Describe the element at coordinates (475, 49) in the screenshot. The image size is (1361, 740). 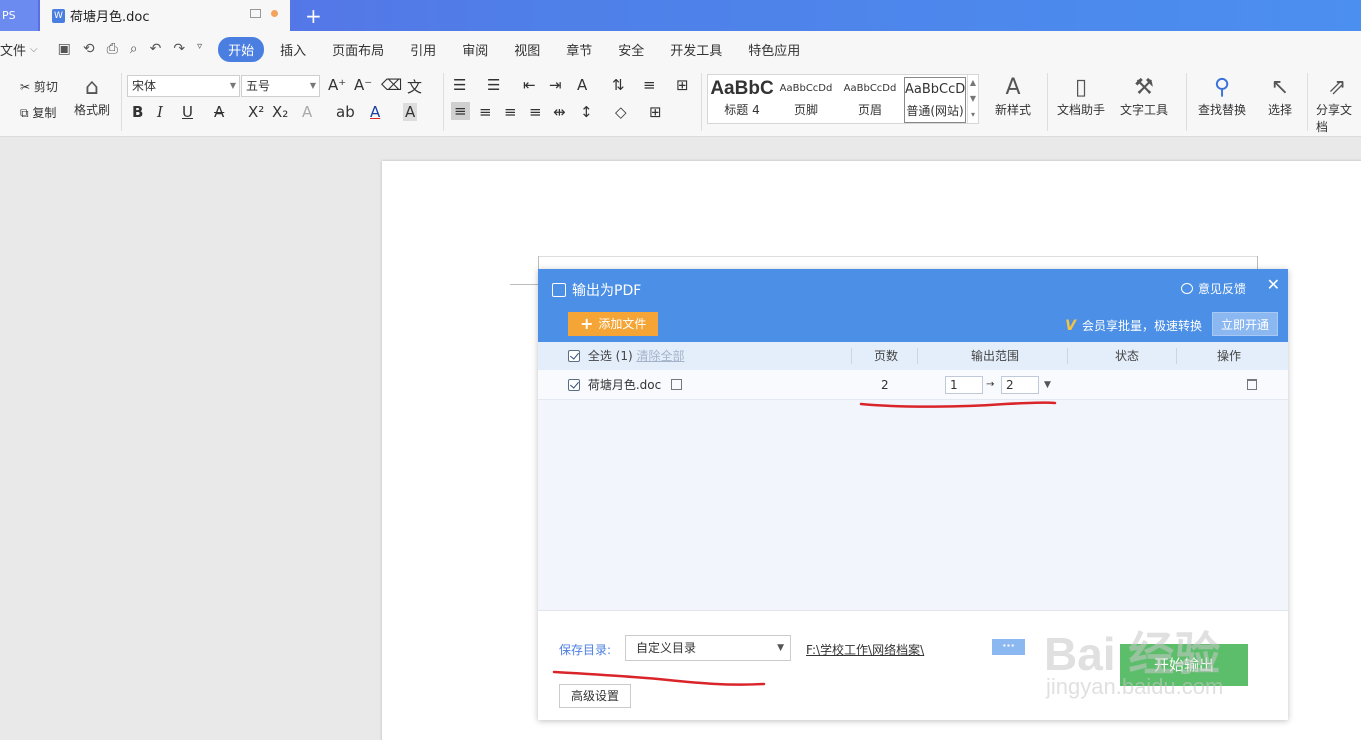
I see `menu-review: 审阅` at that location.